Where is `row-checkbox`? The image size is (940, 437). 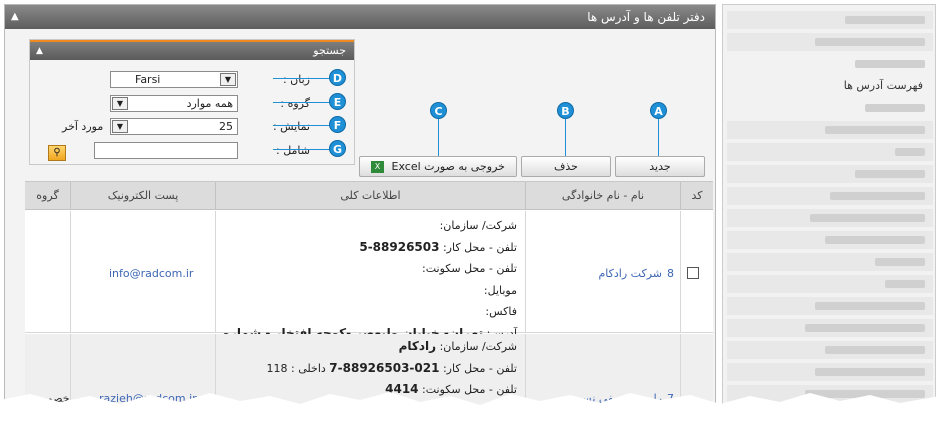 row-checkbox is located at coordinates (693, 273).